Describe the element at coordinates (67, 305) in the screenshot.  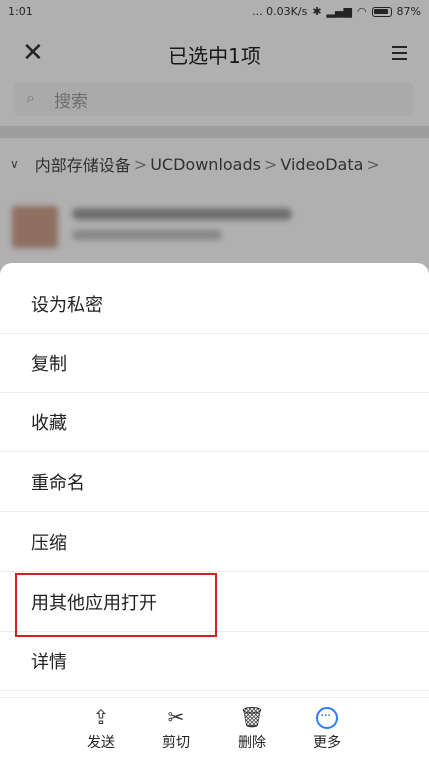
I see `menu-item-label: 设为私密` at that location.